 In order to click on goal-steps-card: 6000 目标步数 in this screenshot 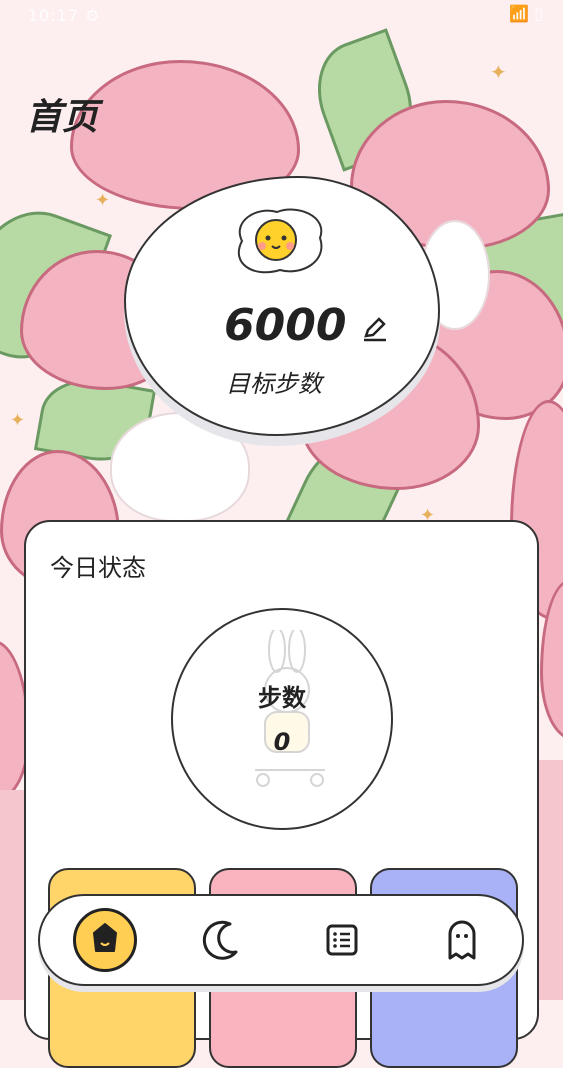, I will do `click(282, 306)`.